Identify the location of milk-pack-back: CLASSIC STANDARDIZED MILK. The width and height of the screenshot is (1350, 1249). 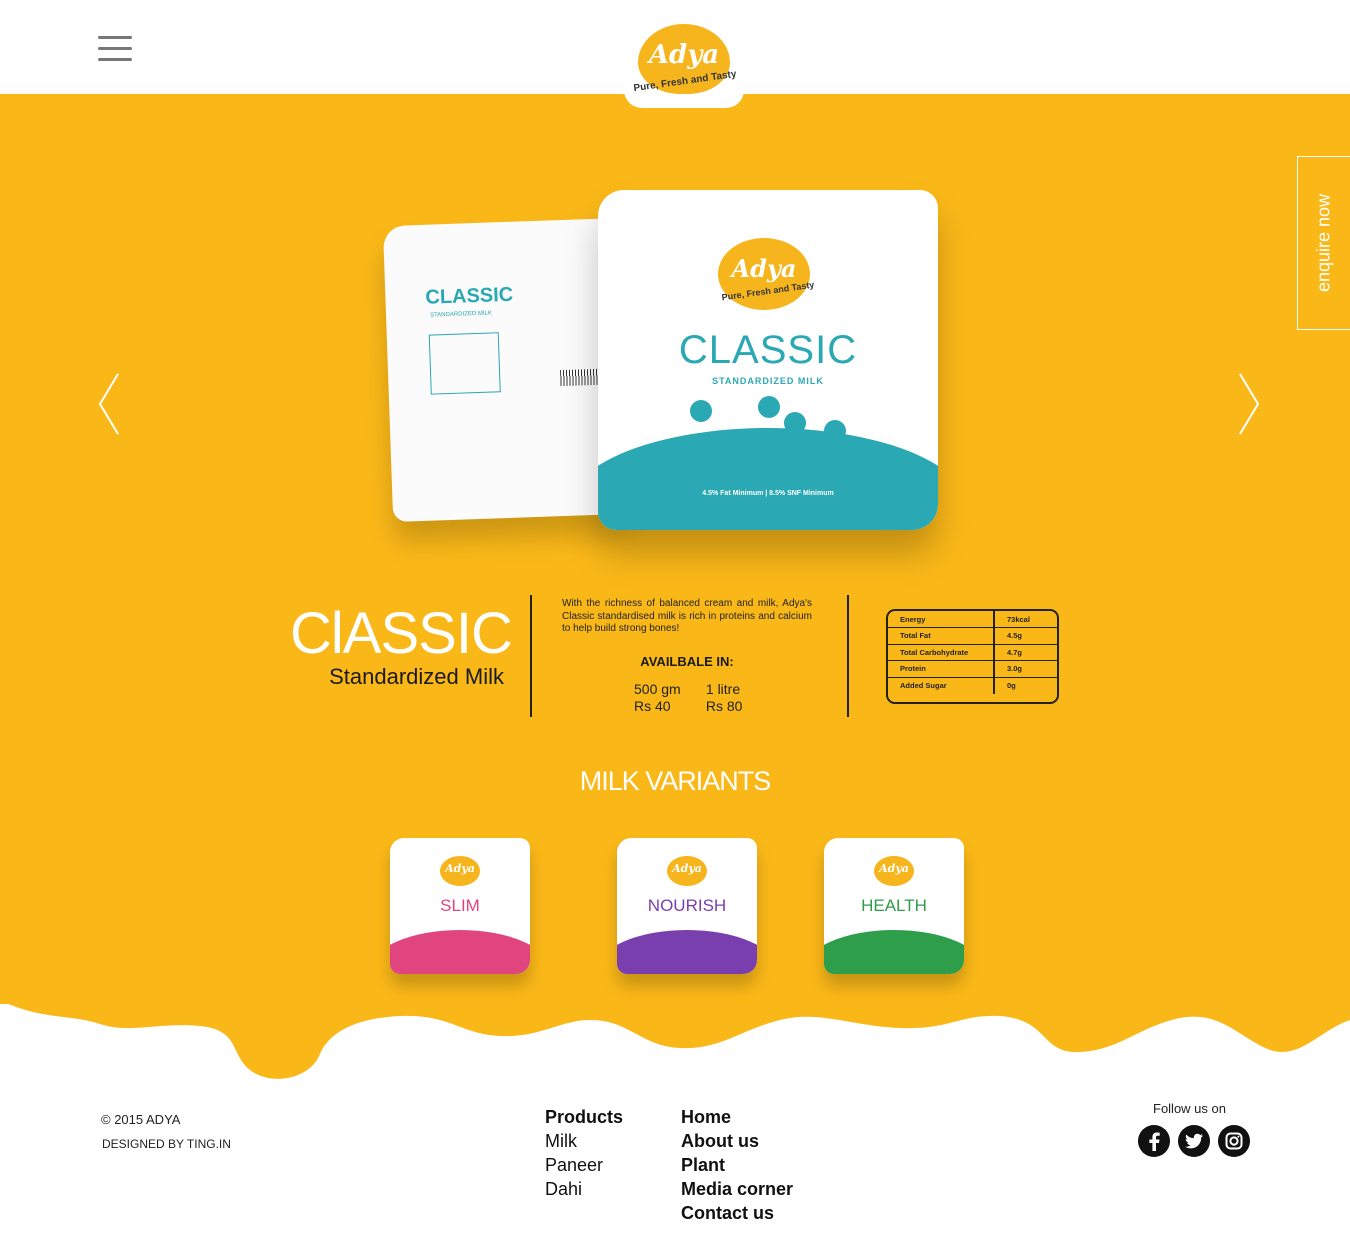
(506, 370).